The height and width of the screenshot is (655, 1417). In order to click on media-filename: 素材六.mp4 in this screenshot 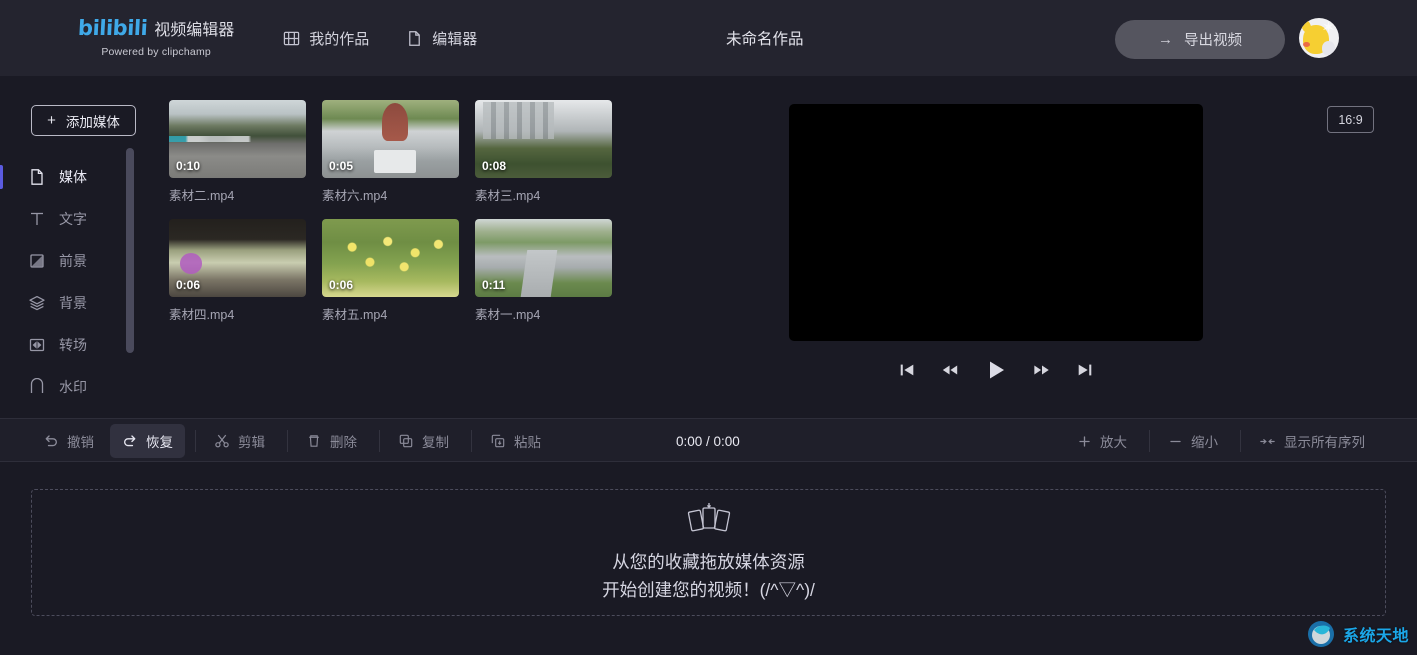, I will do `click(355, 196)`.